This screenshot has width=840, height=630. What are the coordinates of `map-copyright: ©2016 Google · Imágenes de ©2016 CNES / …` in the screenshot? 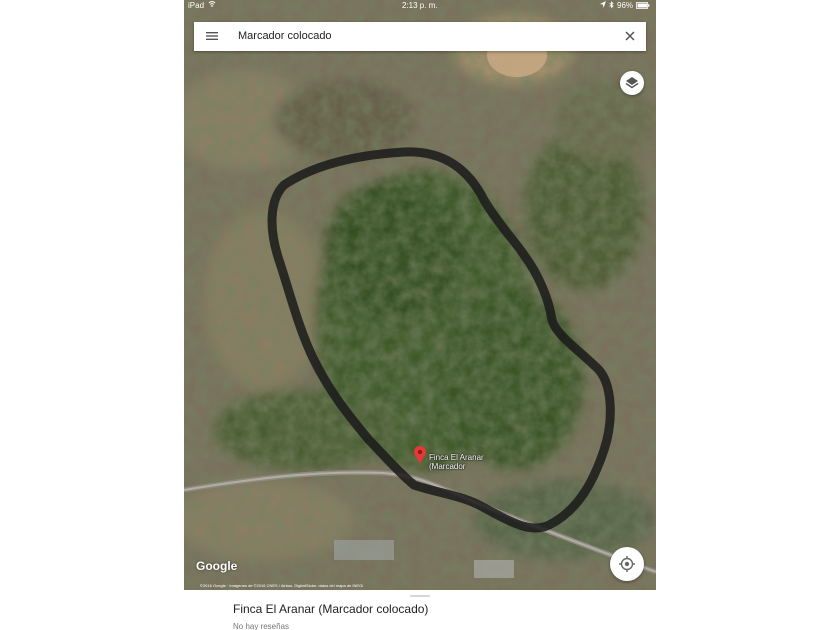 It's located at (282, 585).